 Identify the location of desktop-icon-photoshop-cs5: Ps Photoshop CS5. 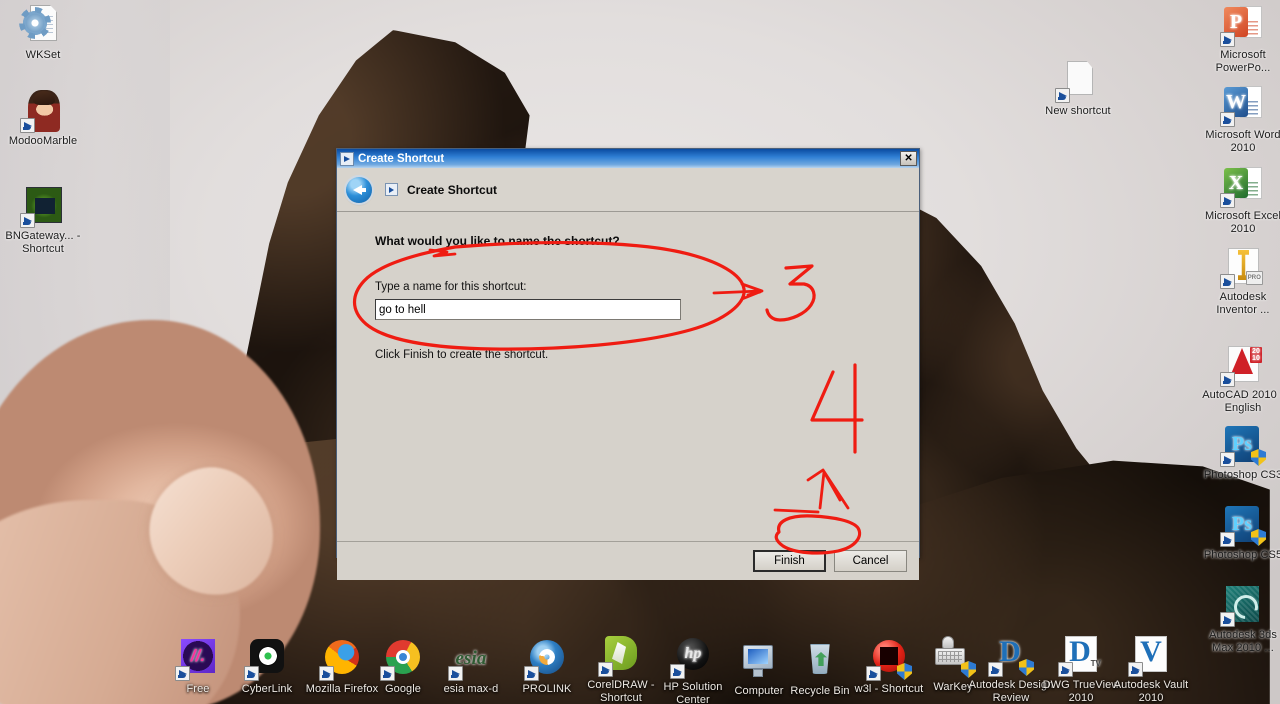
(1240, 533).